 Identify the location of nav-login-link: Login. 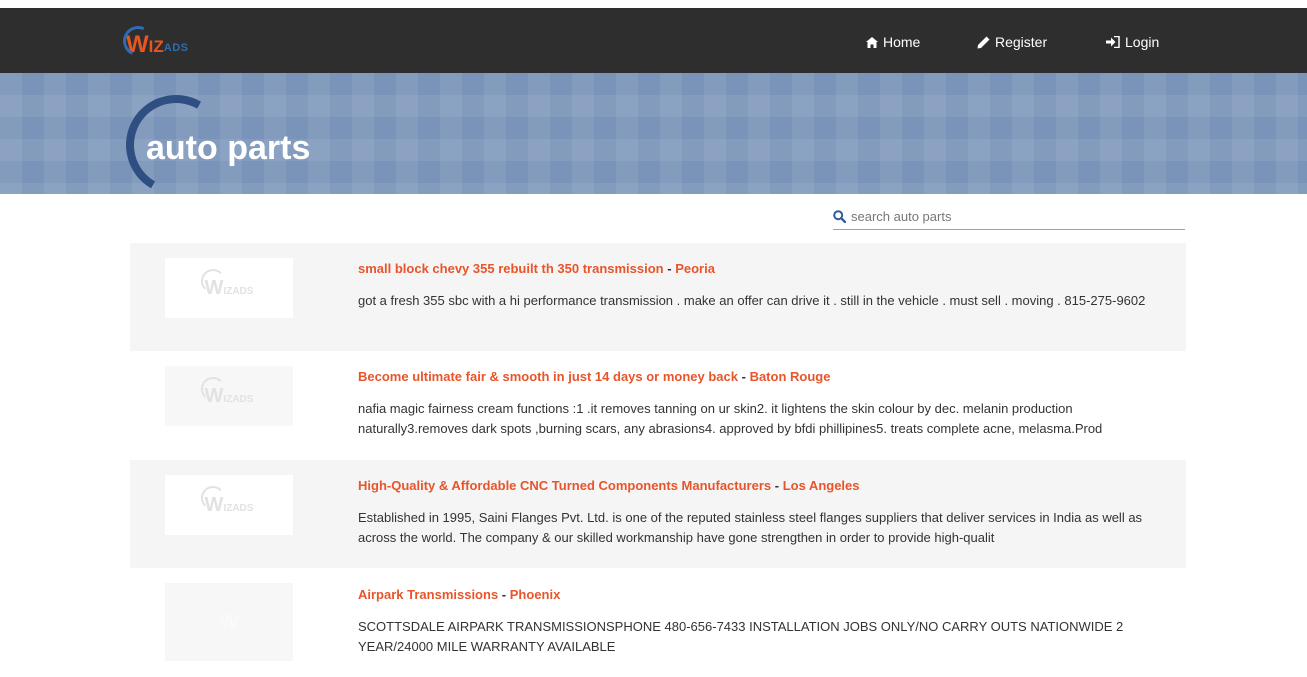
(1132, 42).